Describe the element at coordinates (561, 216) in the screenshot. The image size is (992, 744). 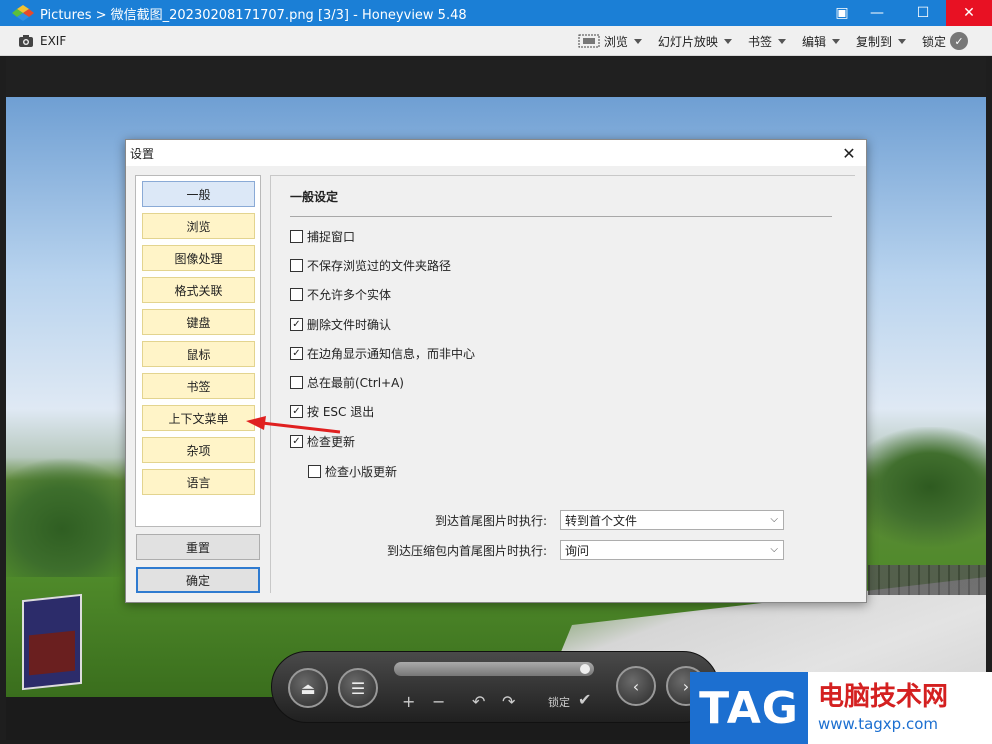
I see `section-divider` at that location.